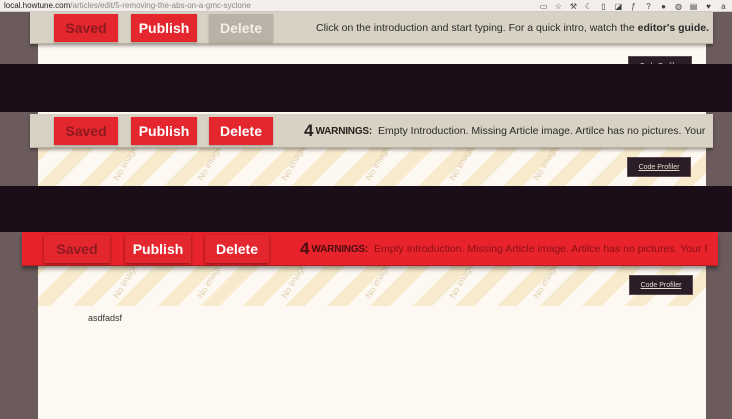 The height and width of the screenshot is (419, 732). Describe the element at coordinates (105, 318) in the screenshot. I see `article-body-text: asdfadsf` at that location.